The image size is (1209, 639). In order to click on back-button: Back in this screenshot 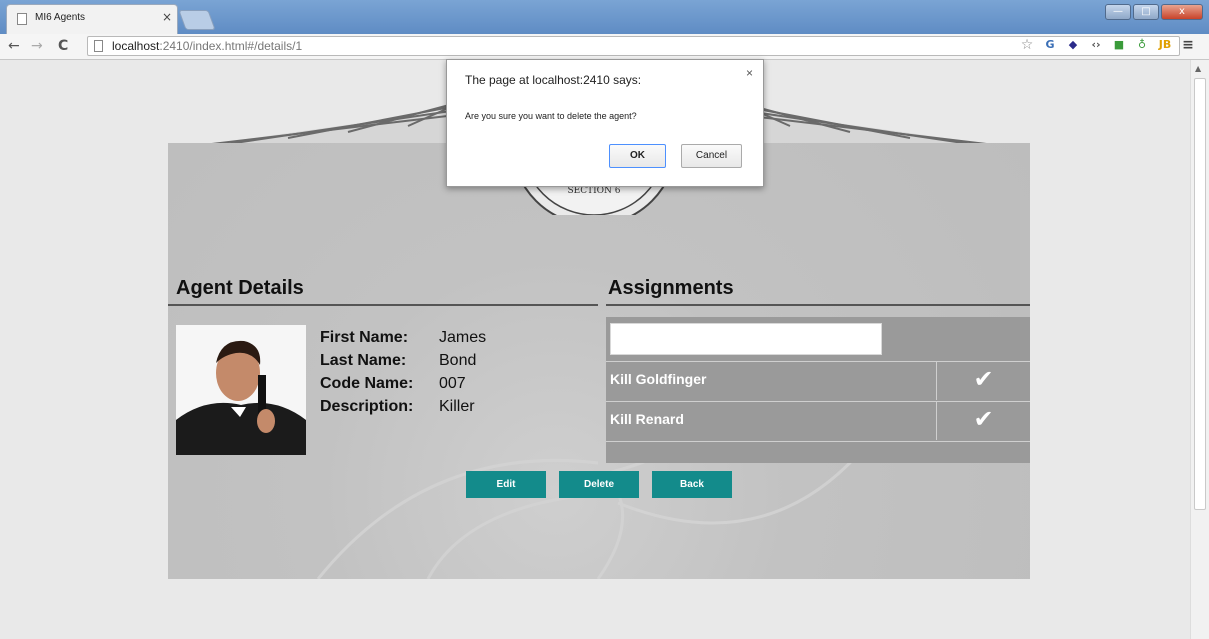, I will do `click(692, 484)`.